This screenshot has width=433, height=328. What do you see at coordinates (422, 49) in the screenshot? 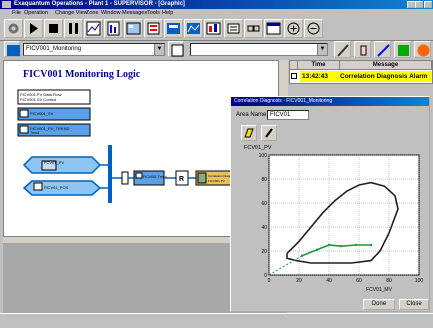
I see `help-icon` at bounding box center [422, 49].